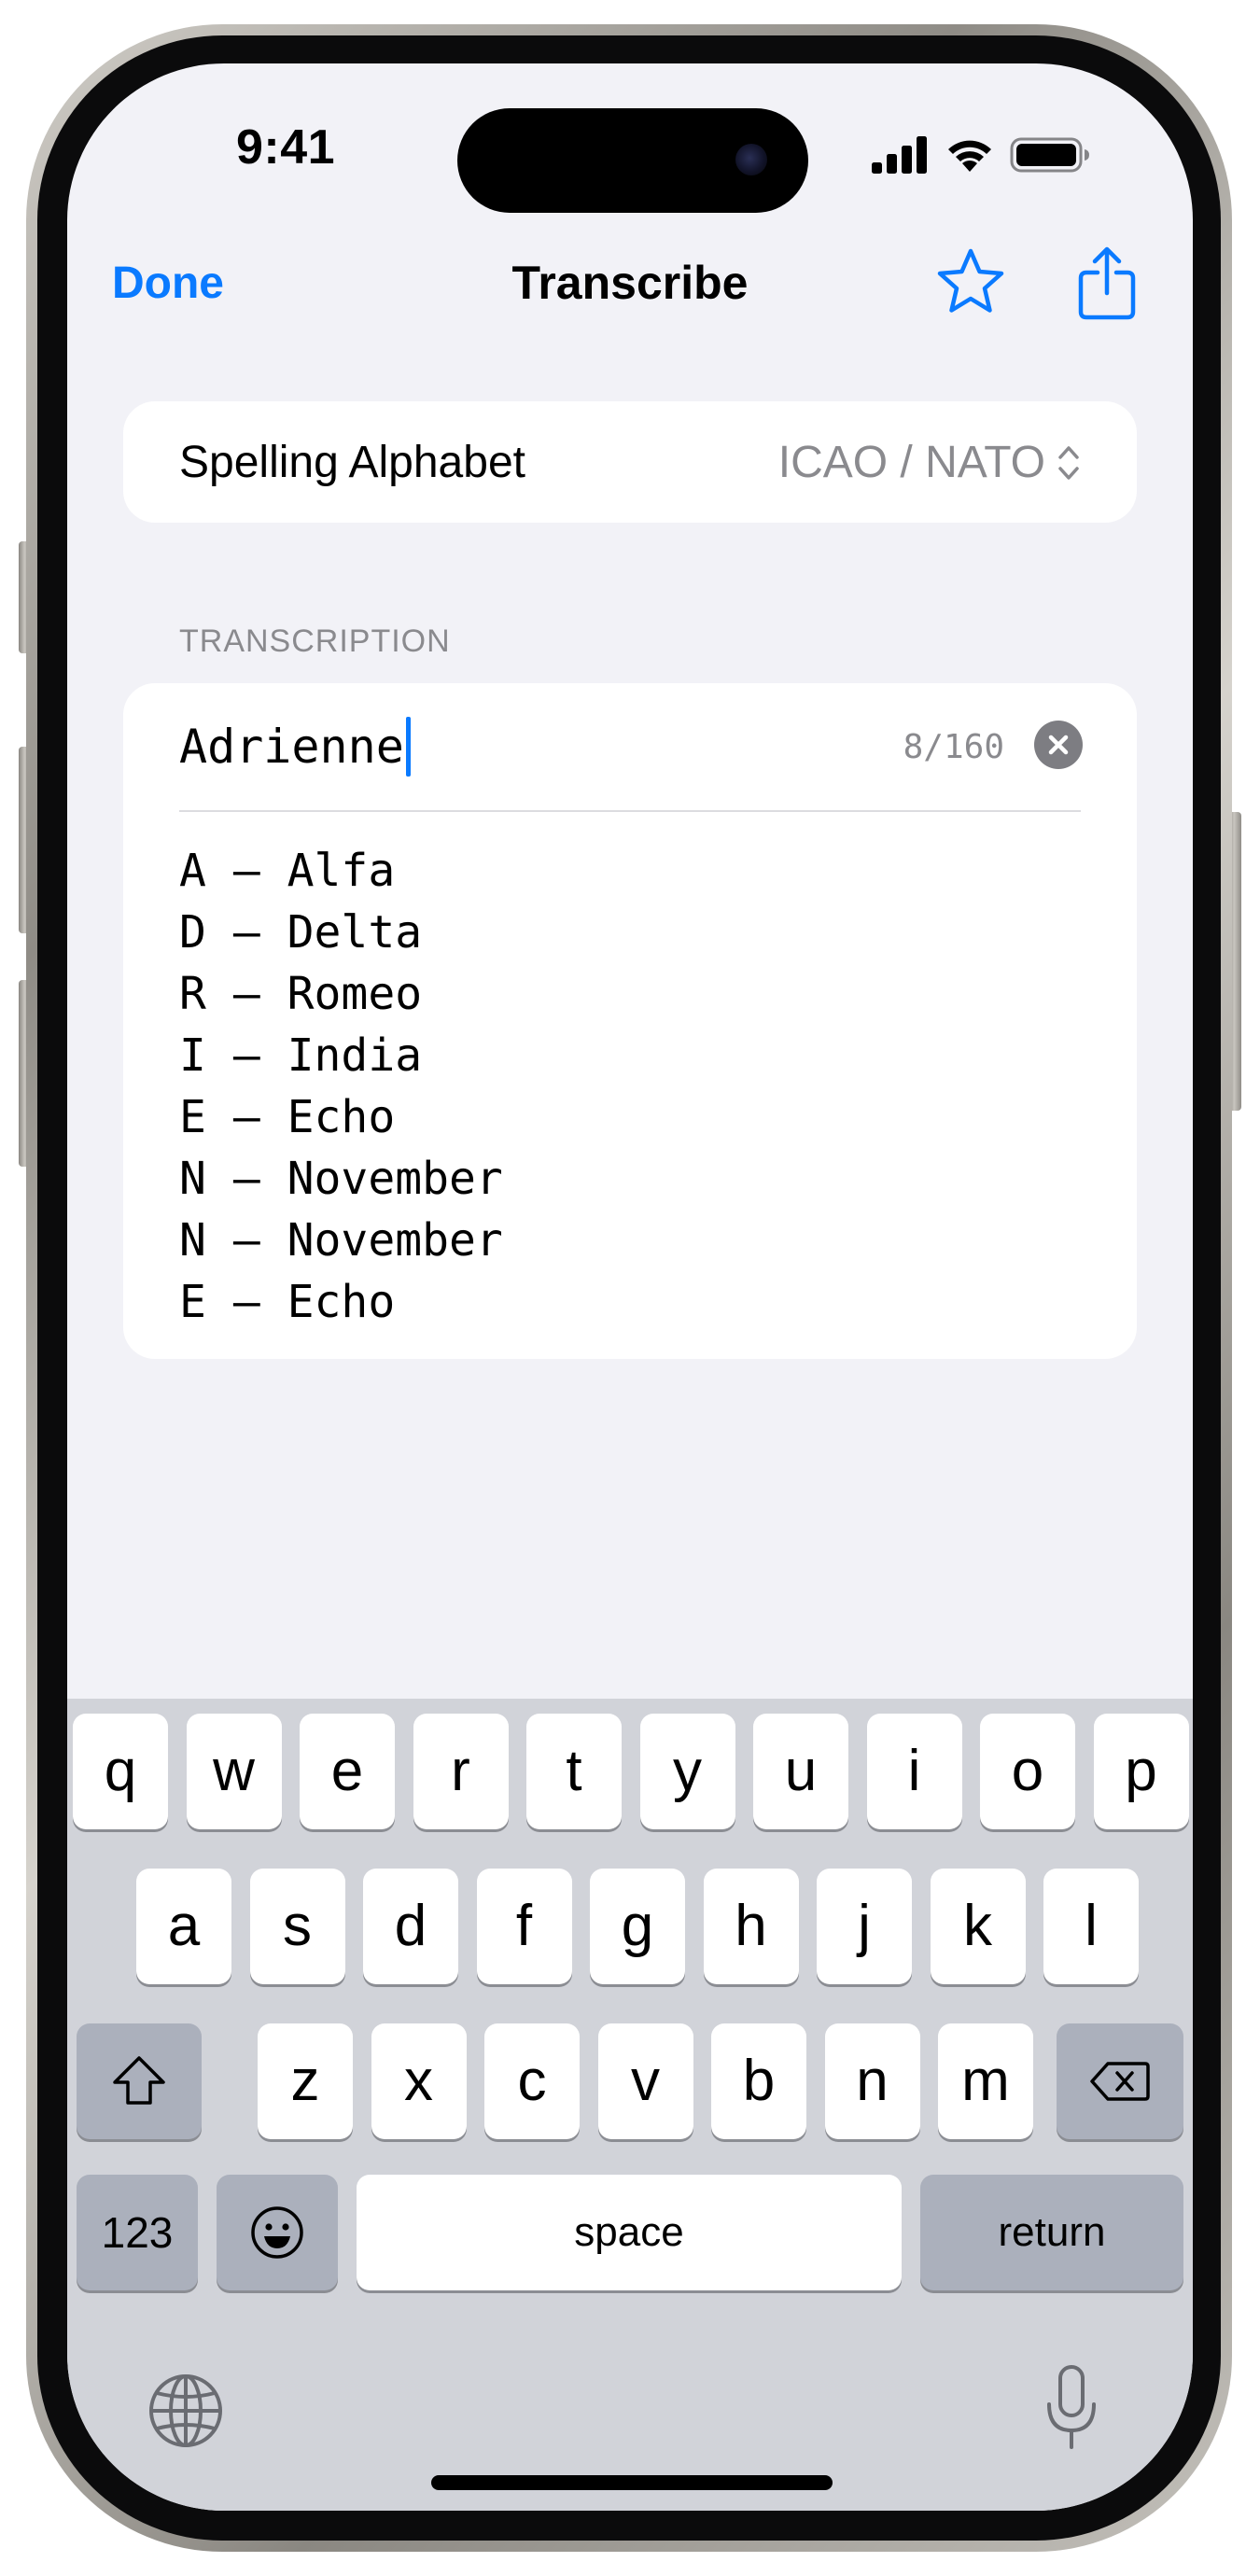  What do you see at coordinates (645, 2081) in the screenshot?
I see `key-v: v` at bounding box center [645, 2081].